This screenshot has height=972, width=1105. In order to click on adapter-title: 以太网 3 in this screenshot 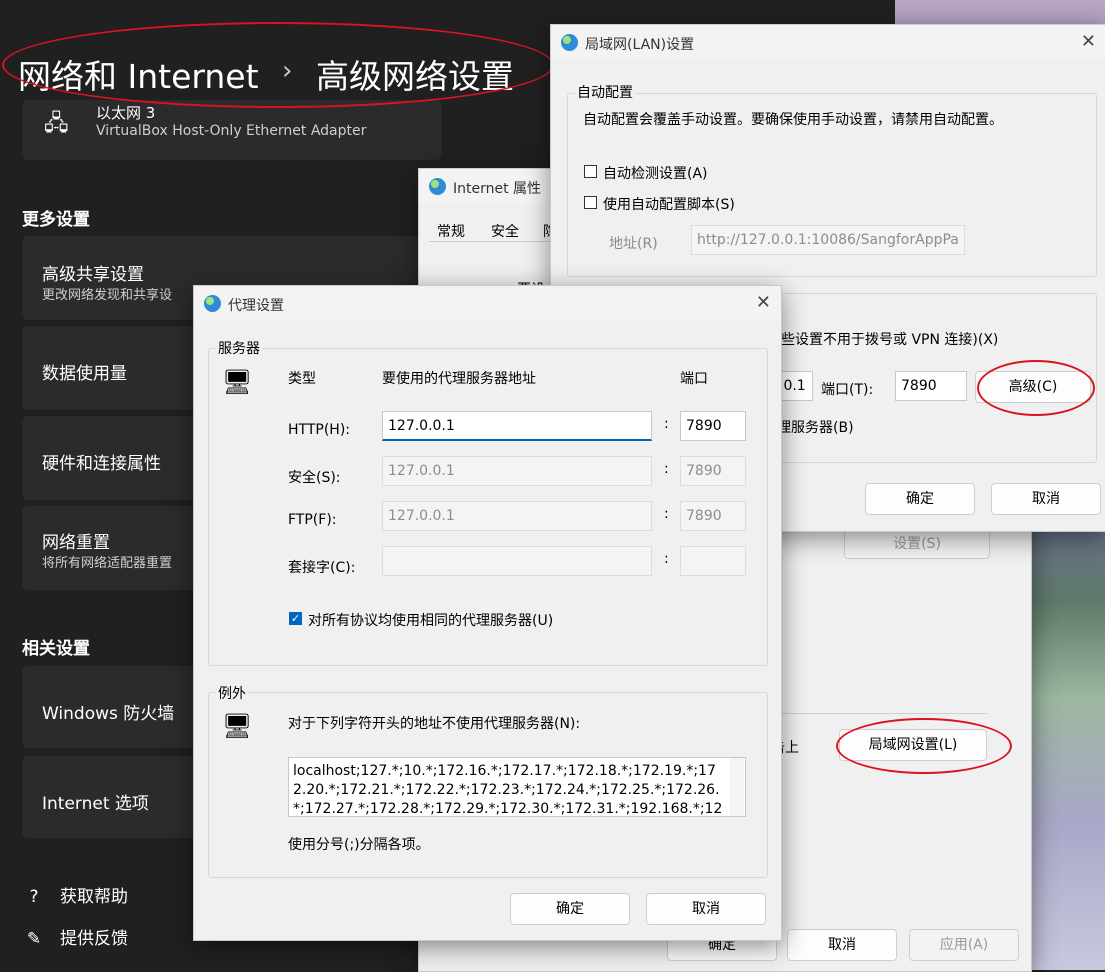, I will do `click(126, 113)`.